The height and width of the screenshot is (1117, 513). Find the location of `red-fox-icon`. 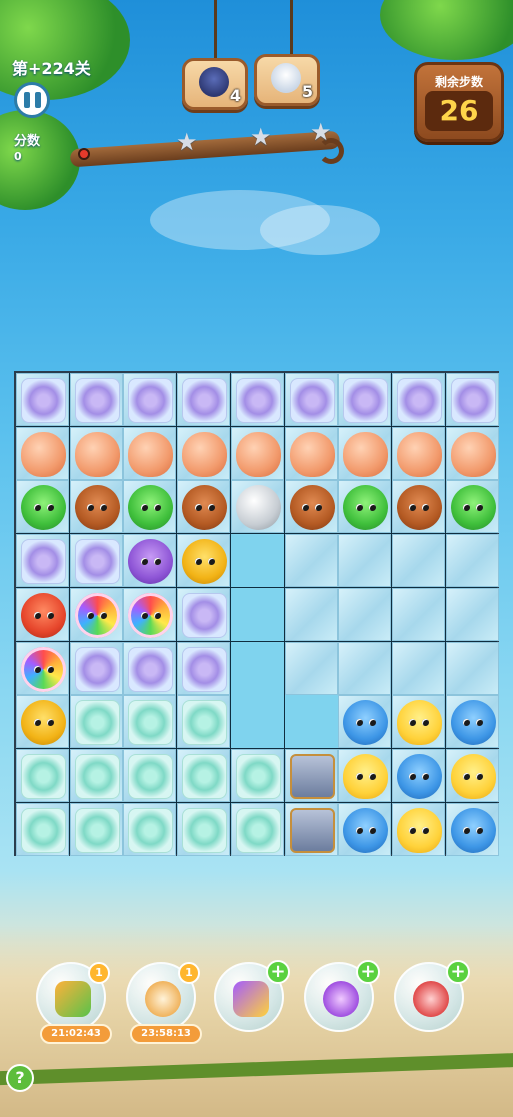

red-fox-icon is located at coordinates (43, 615).